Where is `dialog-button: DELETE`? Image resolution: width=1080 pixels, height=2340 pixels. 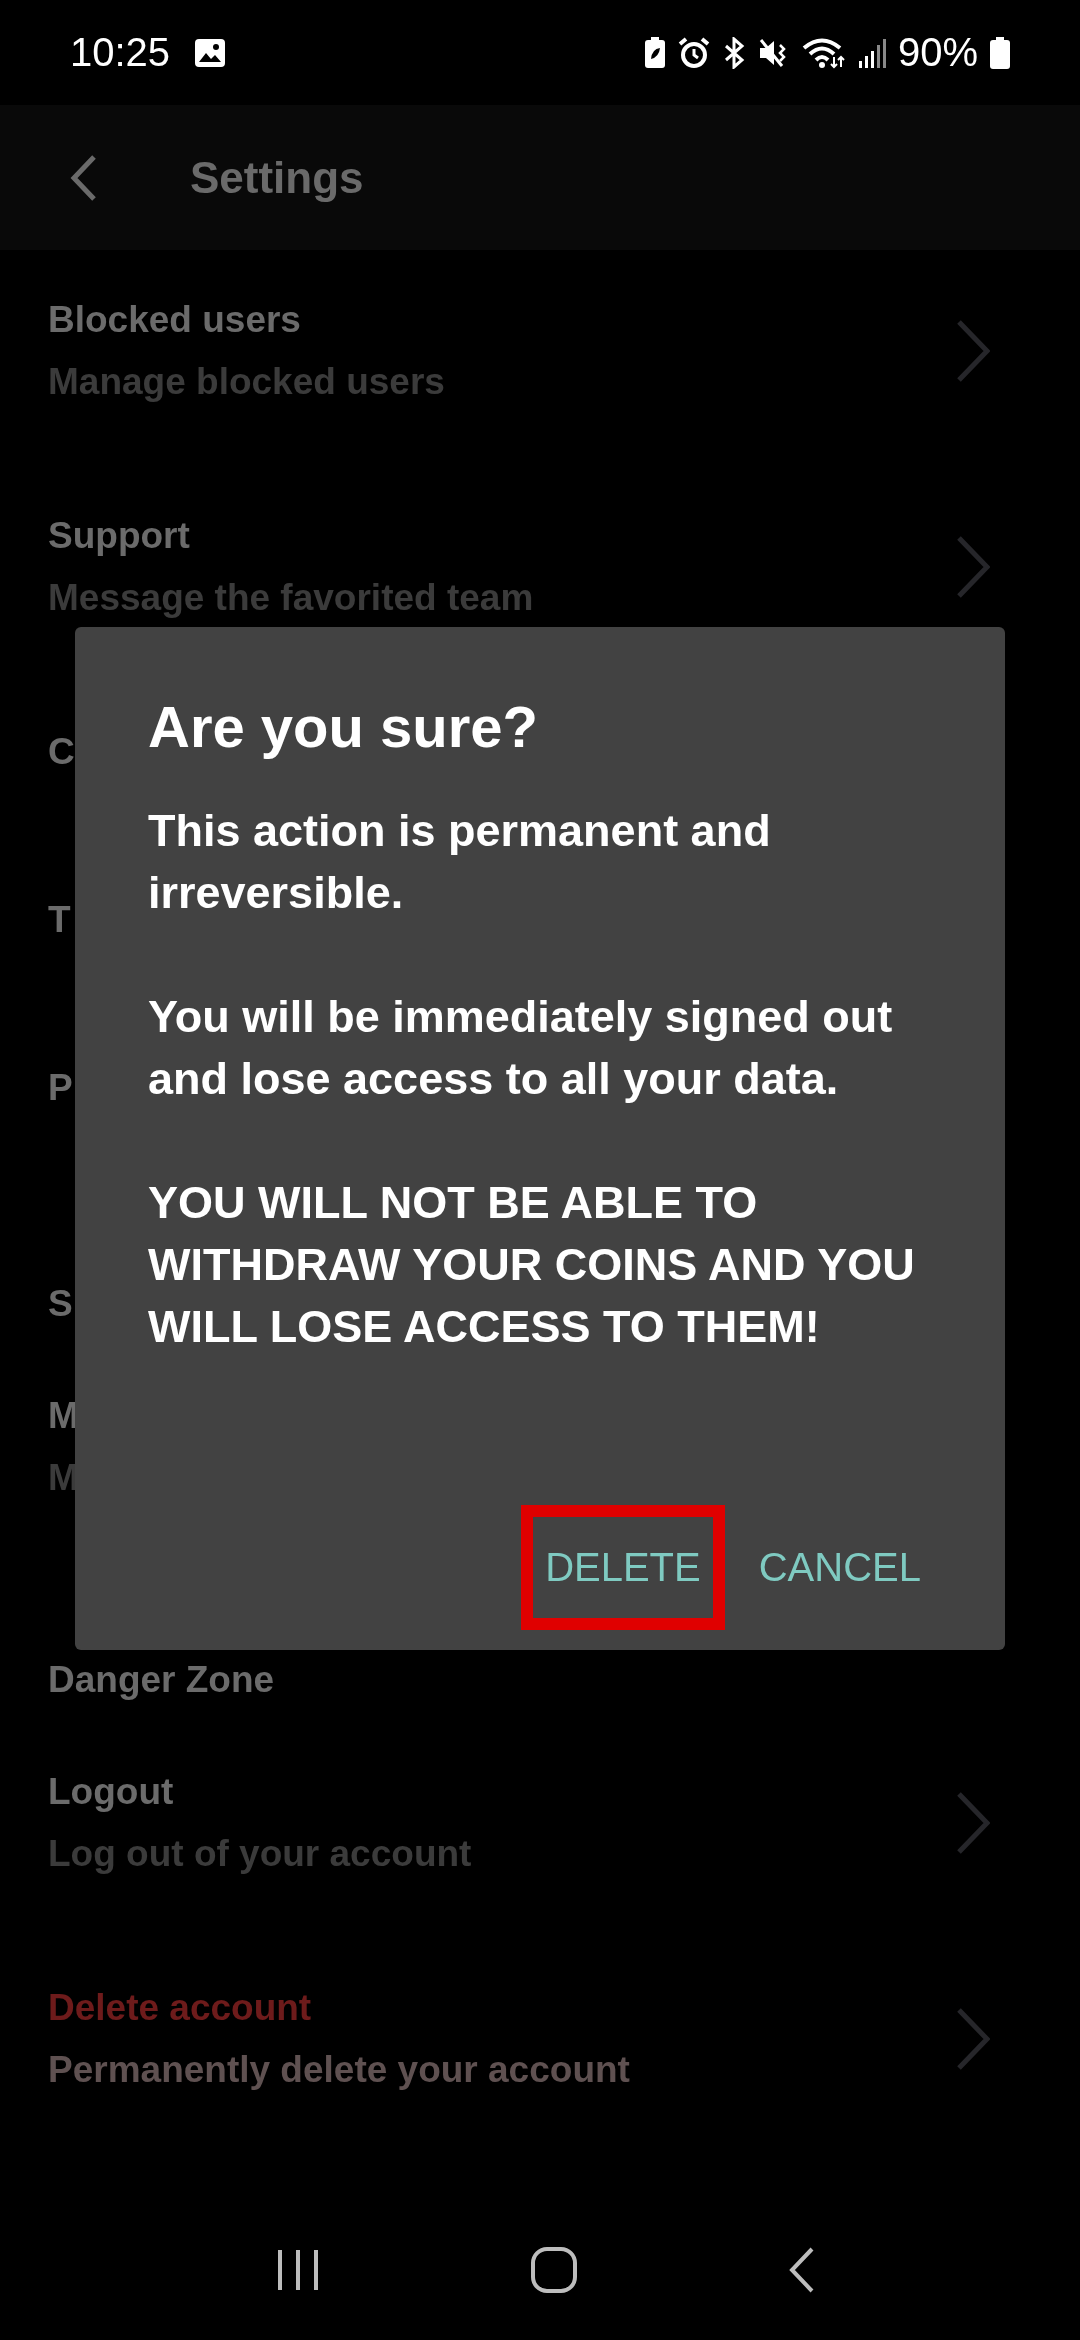
dialog-button: DELETE is located at coordinates (623, 1567).